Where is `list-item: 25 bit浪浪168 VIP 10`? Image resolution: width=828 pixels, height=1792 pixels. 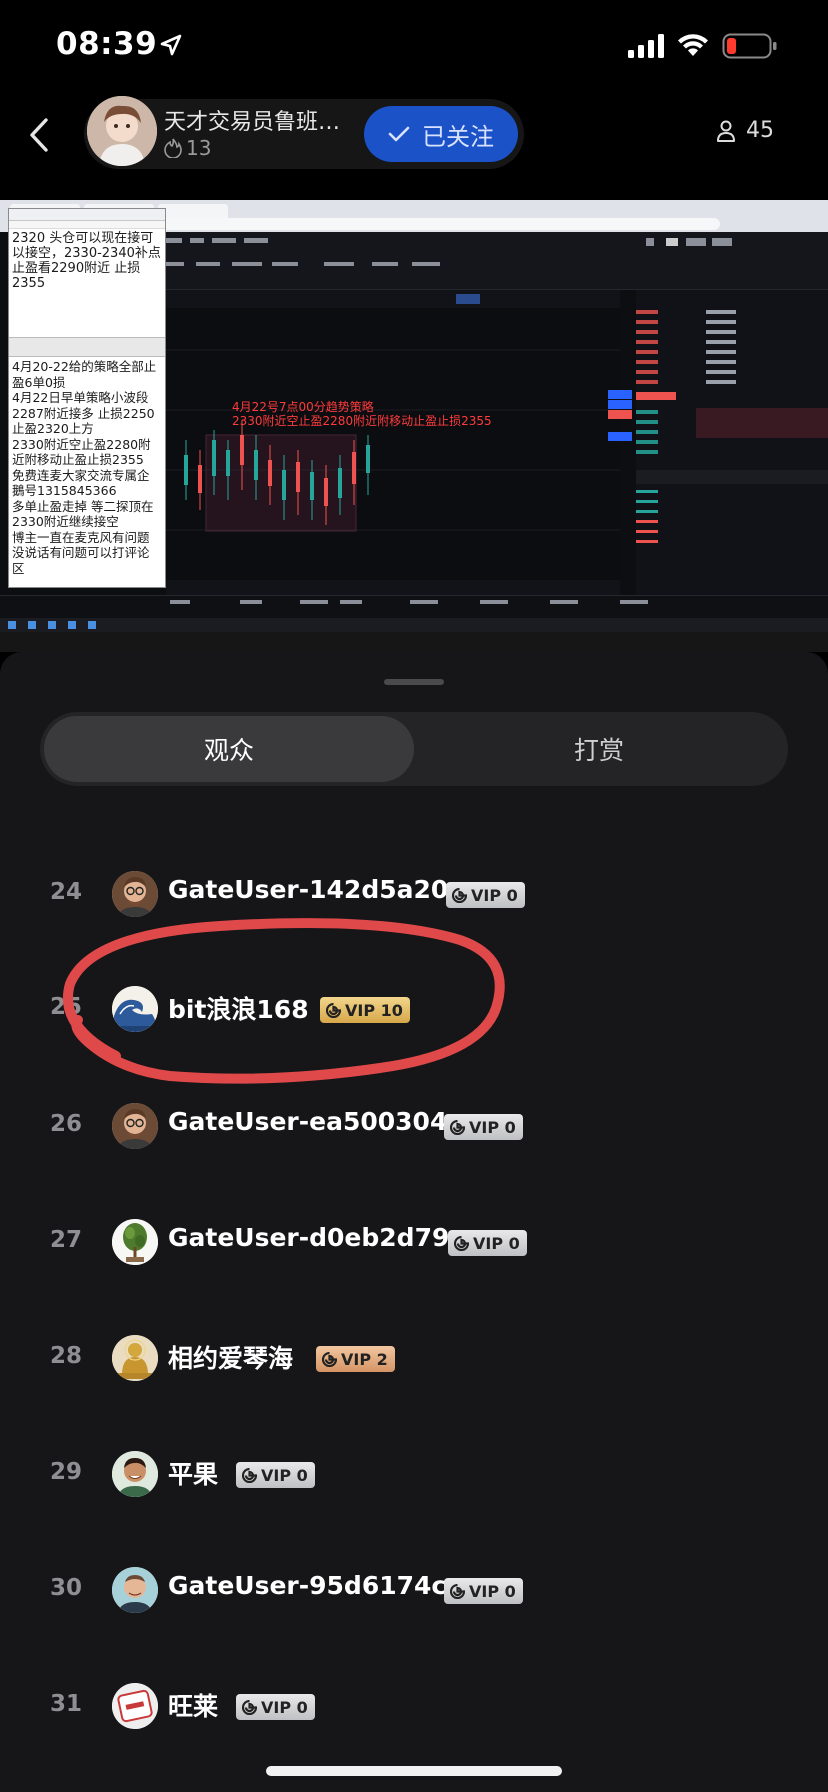 list-item: 25 bit浪浪168 VIP 10 is located at coordinates (414, 1010).